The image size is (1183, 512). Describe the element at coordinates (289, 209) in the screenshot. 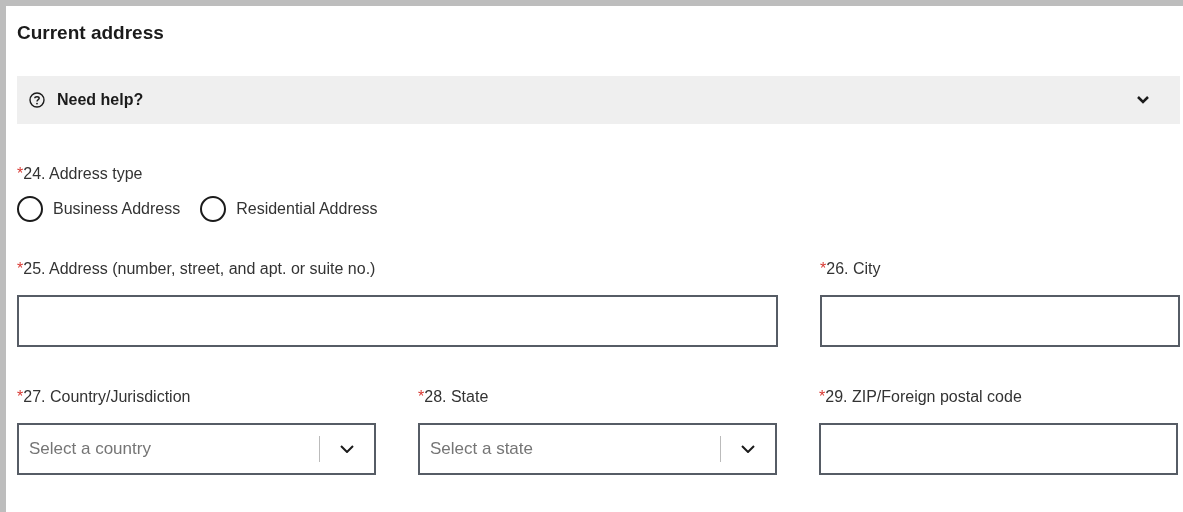

I see `radio-option: Residential Address` at that location.